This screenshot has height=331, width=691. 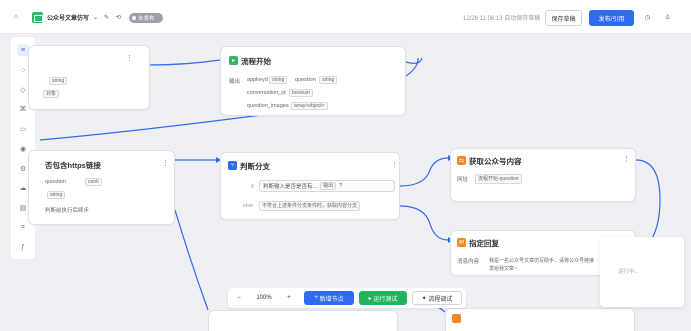 I want to click on node-title: 获取公众号内容, so click(x=495, y=161).